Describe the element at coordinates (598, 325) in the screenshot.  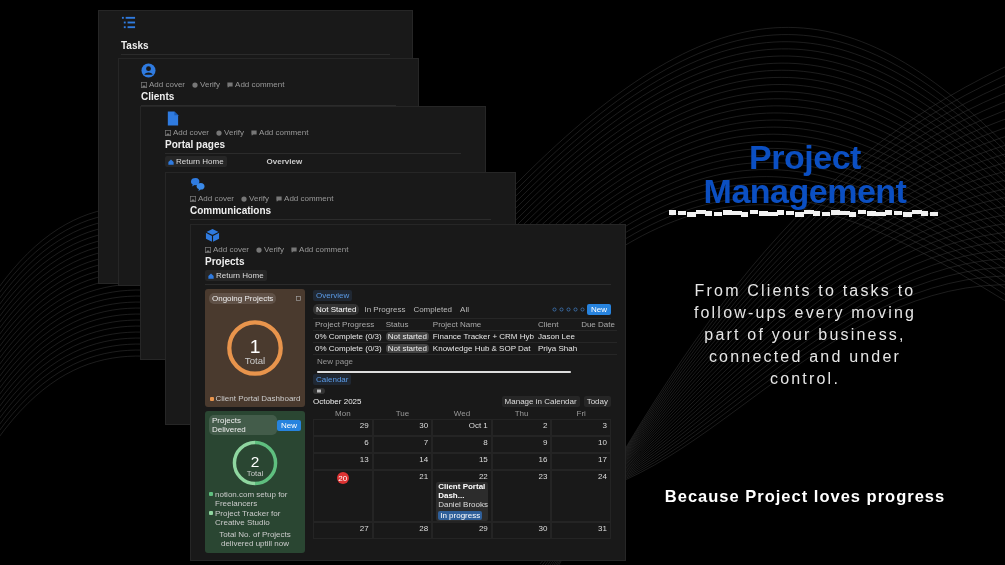
I see `column-header: Due Date` at that location.